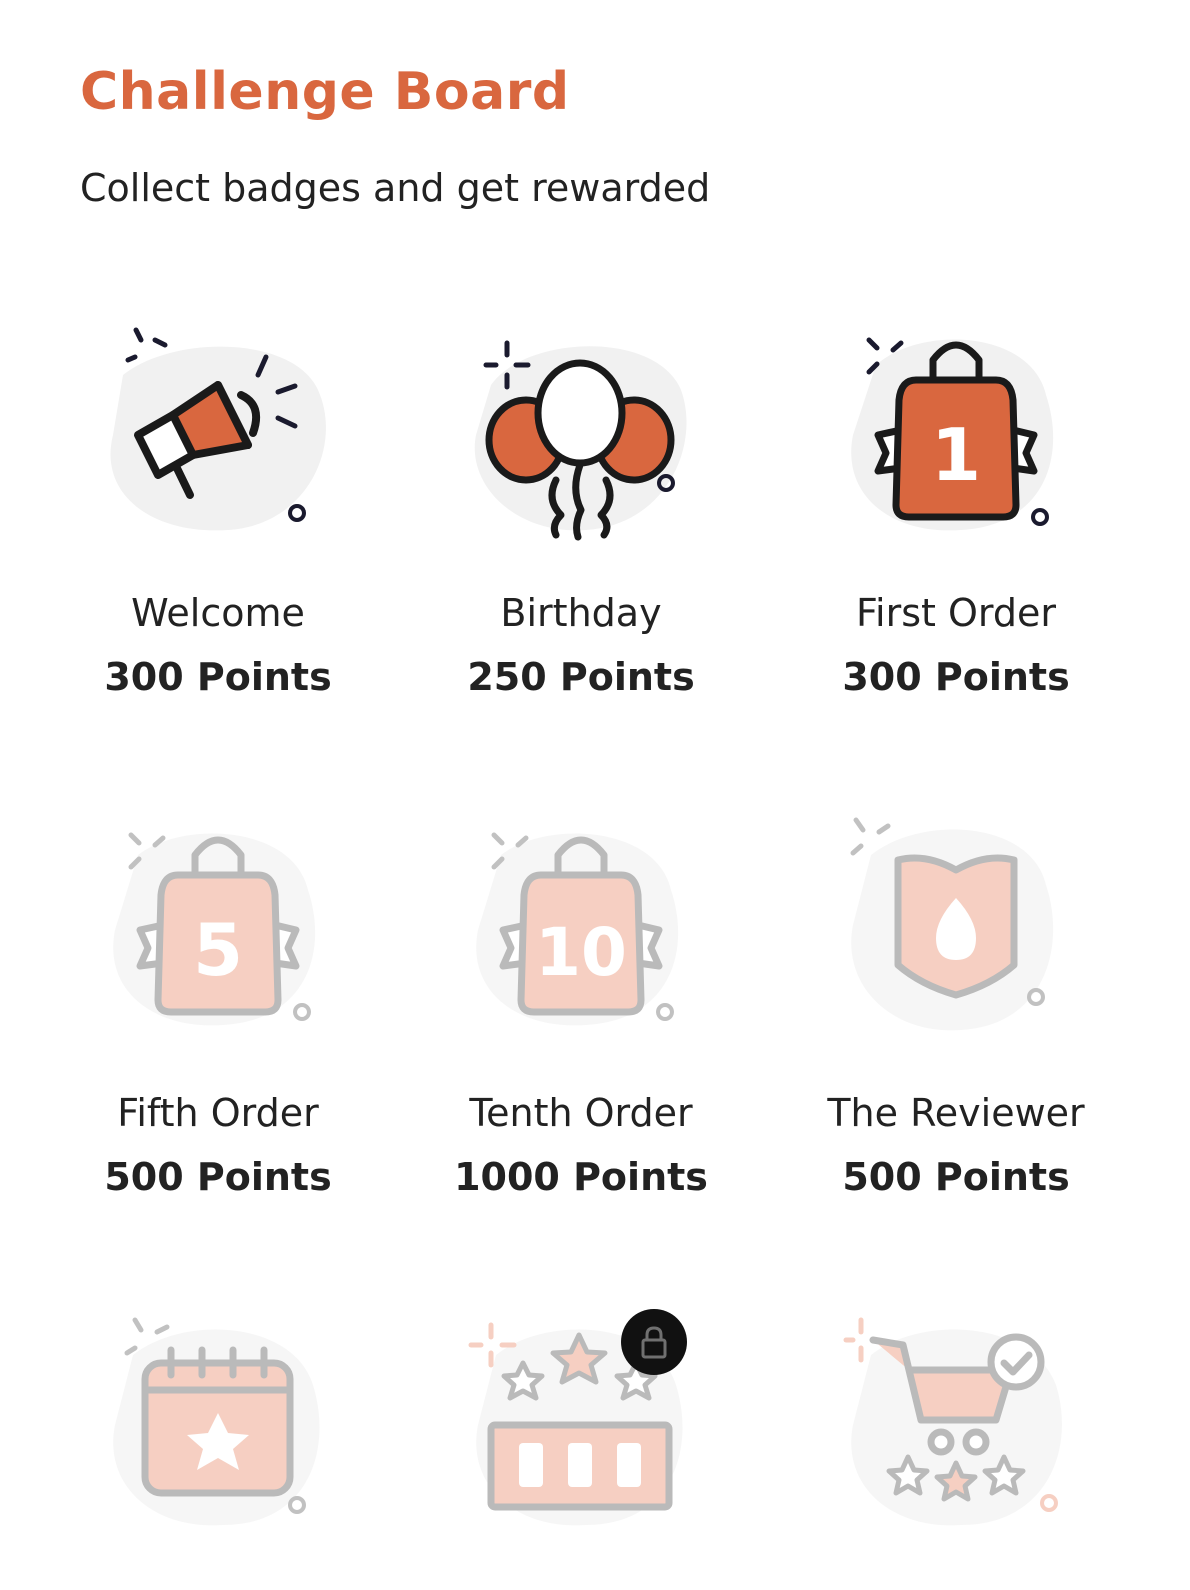 This screenshot has width=1190, height=1590. I want to click on badge-points: 1000 Points, so click(581, 1177).